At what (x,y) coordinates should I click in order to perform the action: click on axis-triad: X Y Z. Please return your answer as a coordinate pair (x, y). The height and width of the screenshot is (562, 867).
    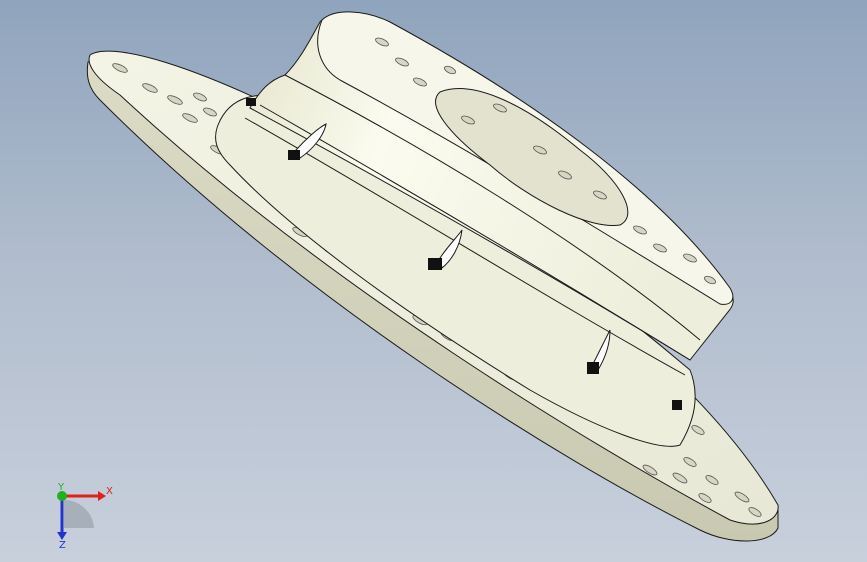
    Looking at the image, I should click on (85, 516).